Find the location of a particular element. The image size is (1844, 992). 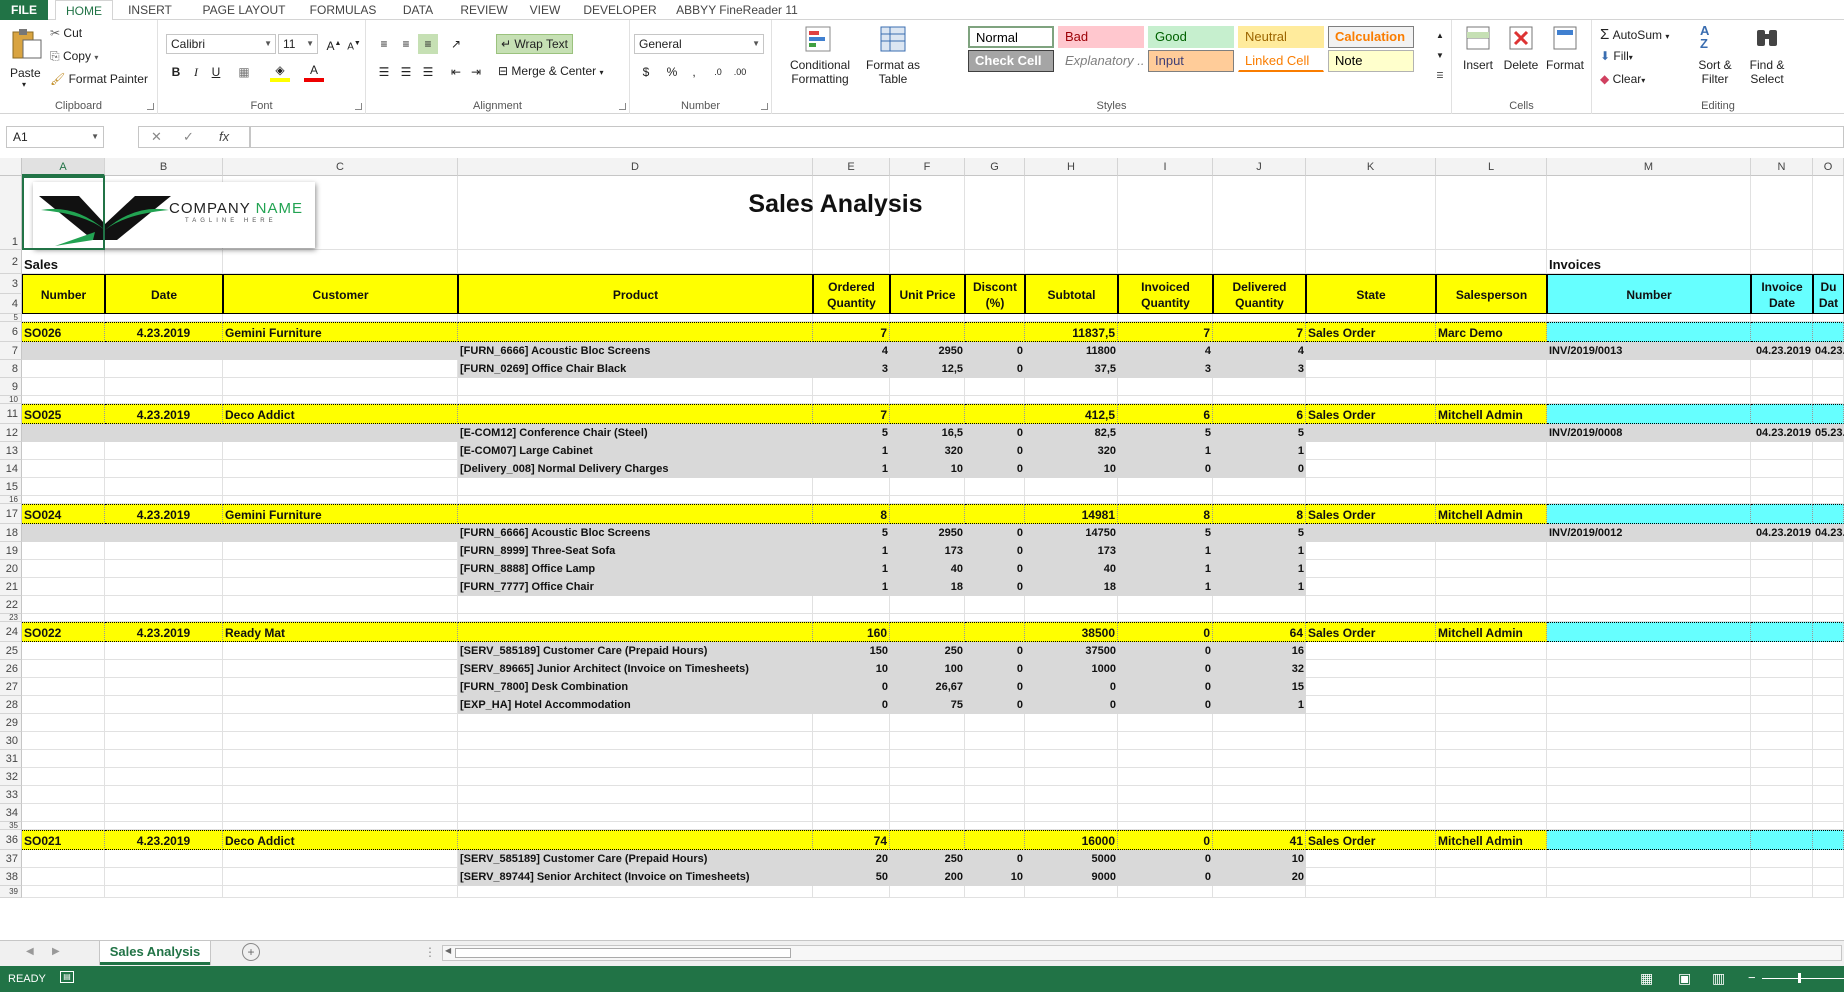

row-header: 11 is located at coordinates (11, 414).